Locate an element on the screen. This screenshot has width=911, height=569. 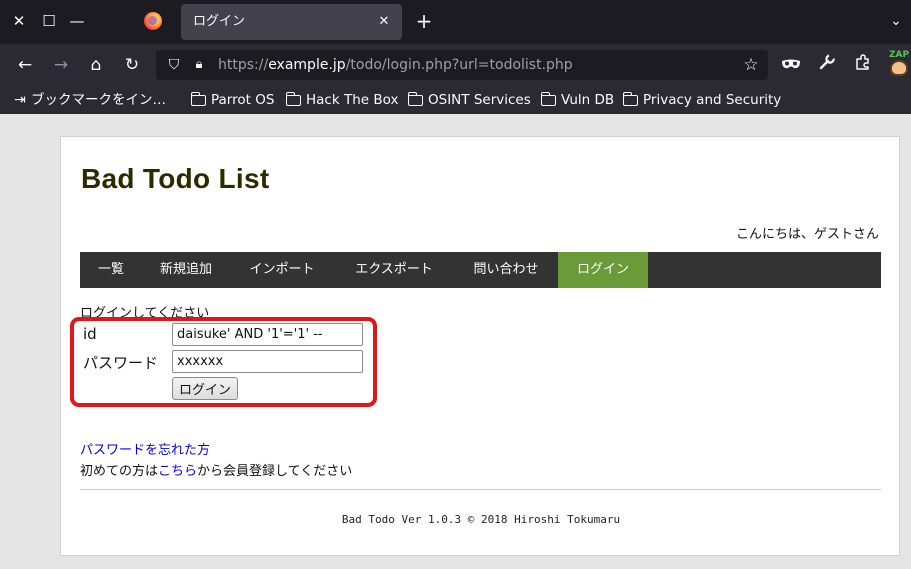
bookmark-star-icon: ☆ is located at coordinates (751, 65).